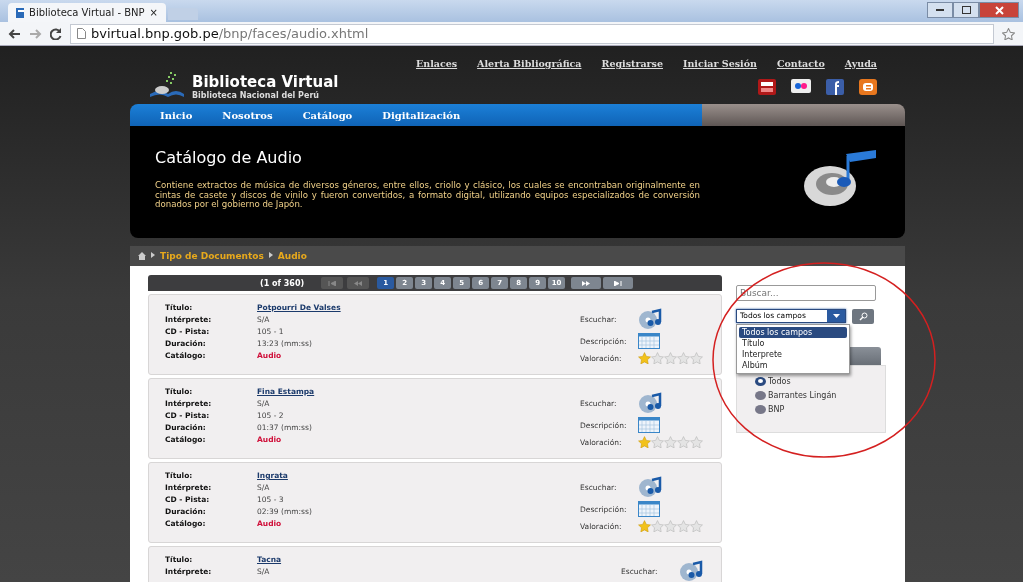  Describe the element at coordinates (256, 95) in the screenshot. I see `site-subtitle: Biblioteca Nacional del Perú` at that location.